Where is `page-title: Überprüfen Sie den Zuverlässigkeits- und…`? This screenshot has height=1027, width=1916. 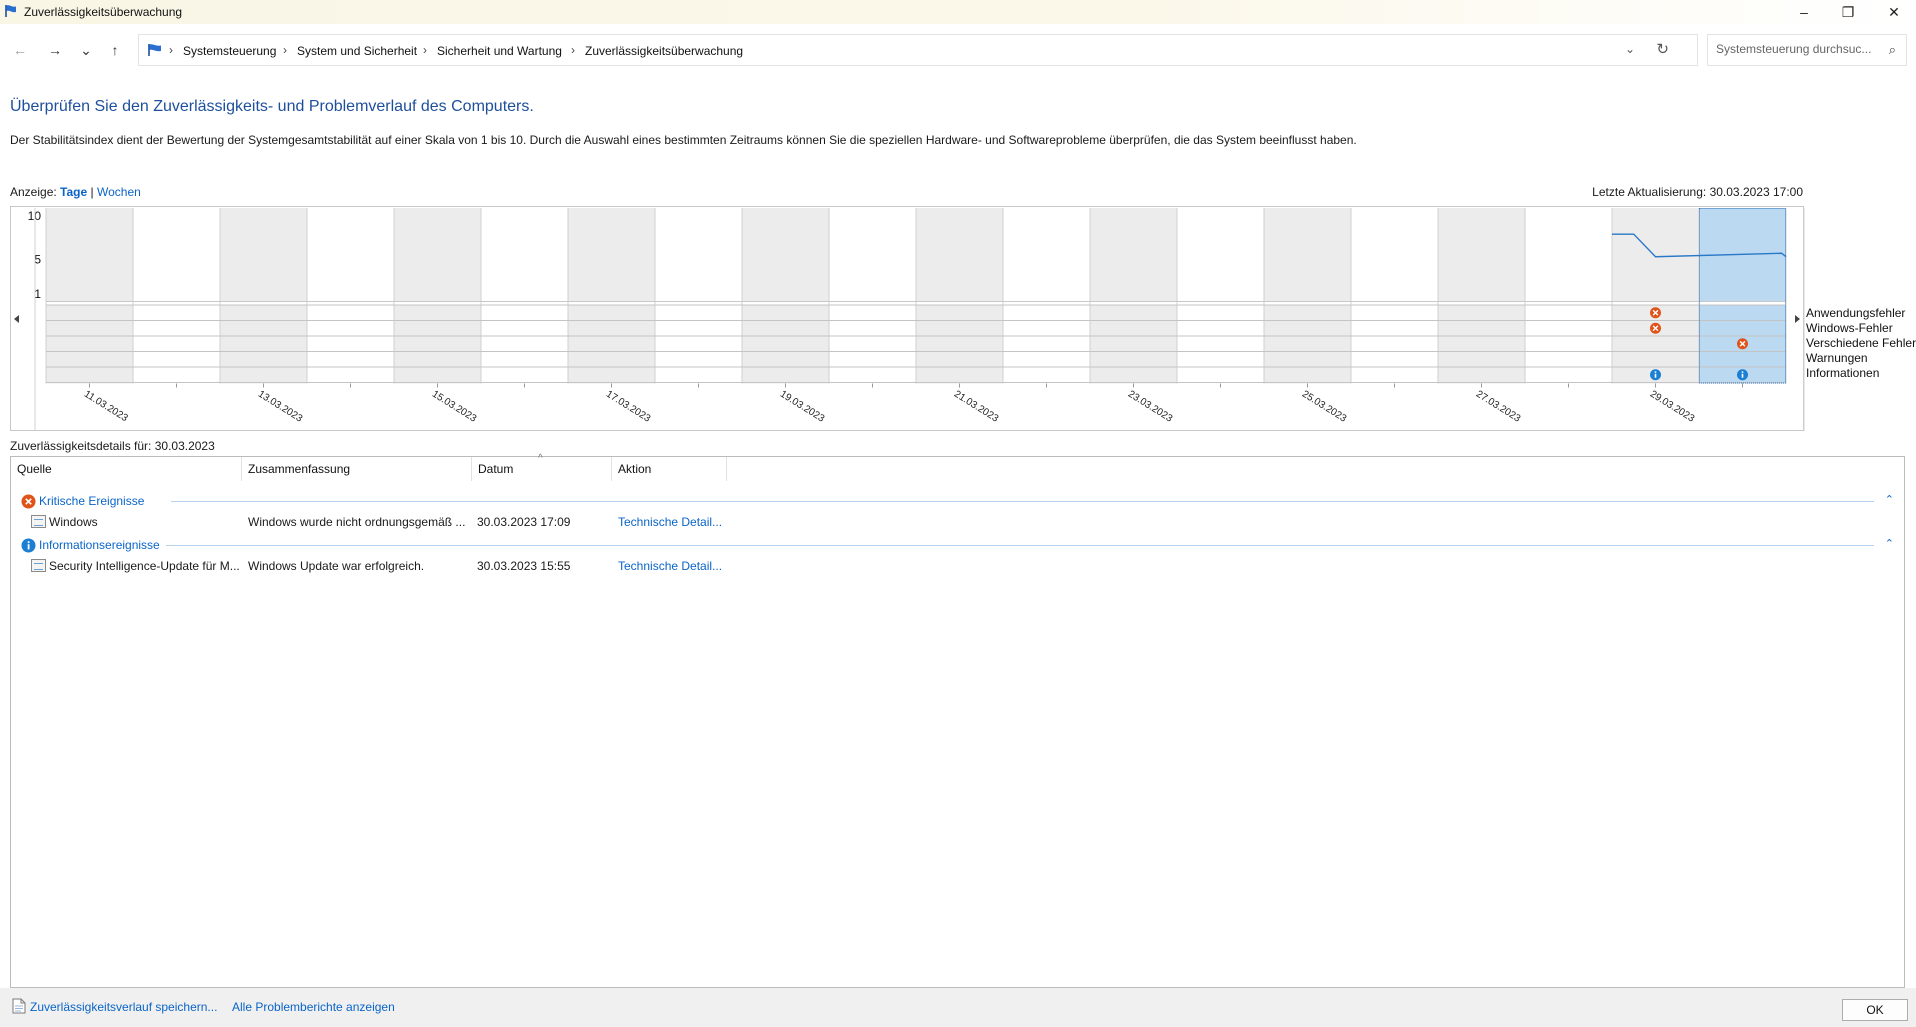 page-title: Überprüfen Sie den Zuverlässigkeits- und… is located at coordinates (272, 106).